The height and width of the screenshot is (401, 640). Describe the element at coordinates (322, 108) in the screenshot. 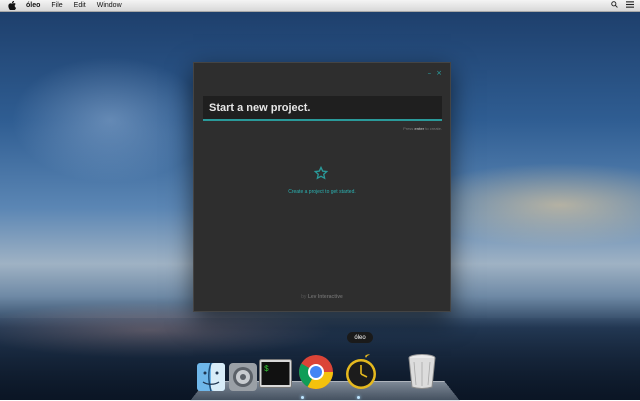

I see `new-project-input` at that location.